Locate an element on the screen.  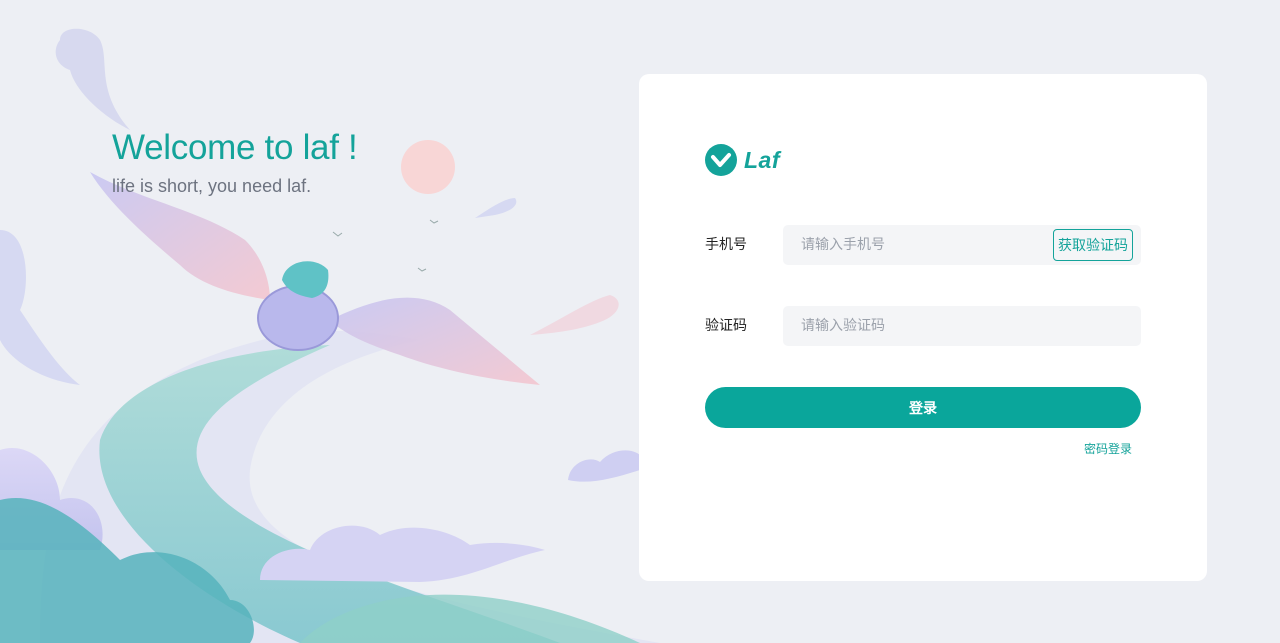
laf-logo-icon is located at coordinates (721, 160).